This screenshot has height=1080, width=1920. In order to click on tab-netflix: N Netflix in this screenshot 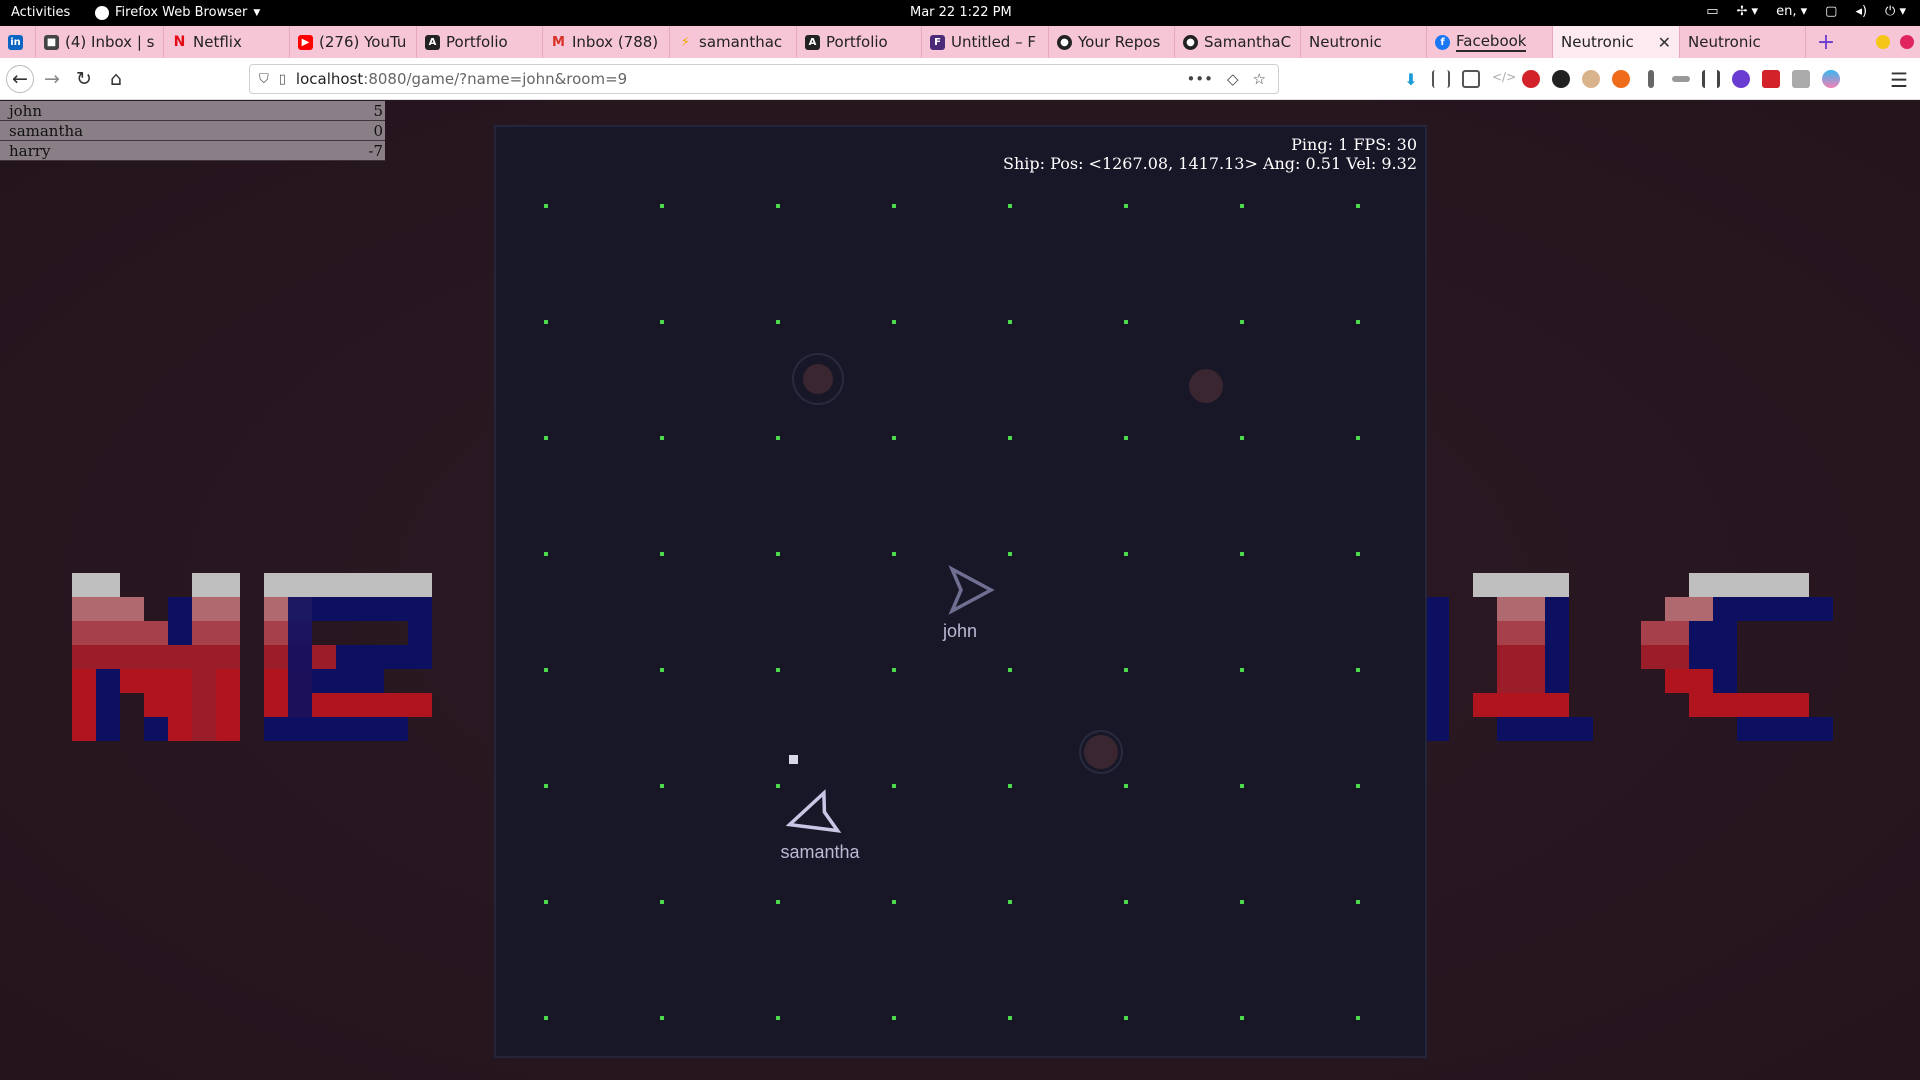, I will do `click(227, 42)`.